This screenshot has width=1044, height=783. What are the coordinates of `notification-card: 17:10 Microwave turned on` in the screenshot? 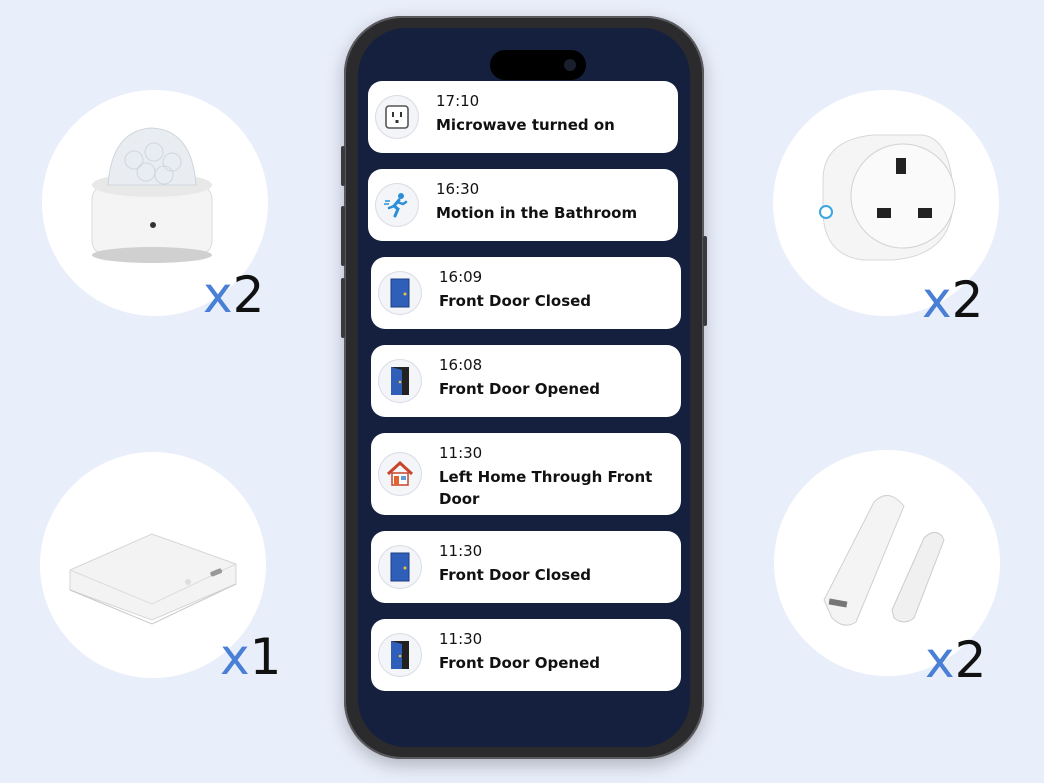 It's located at (523, 117).